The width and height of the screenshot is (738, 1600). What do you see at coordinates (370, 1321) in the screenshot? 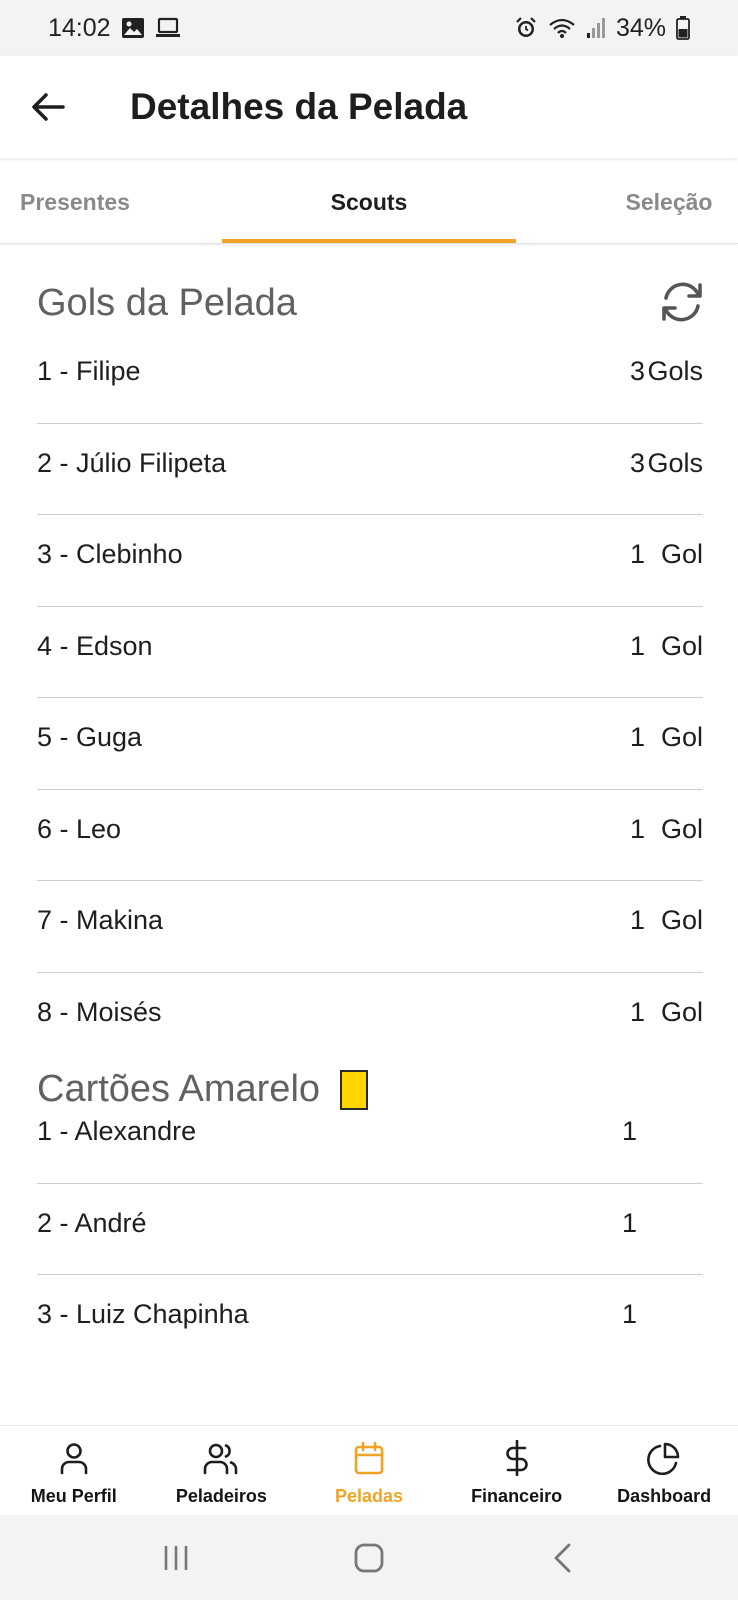
I see `card-row: 3 - Luiz Chapinha 1` at bounding box center [370, 1321].